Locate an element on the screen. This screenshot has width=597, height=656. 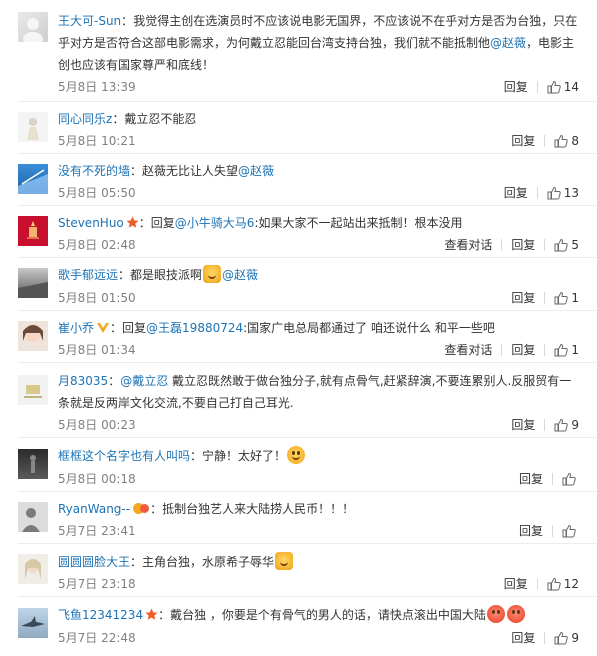
comment-content: 都是眼技派啊 is located at coordinates (166, 275).